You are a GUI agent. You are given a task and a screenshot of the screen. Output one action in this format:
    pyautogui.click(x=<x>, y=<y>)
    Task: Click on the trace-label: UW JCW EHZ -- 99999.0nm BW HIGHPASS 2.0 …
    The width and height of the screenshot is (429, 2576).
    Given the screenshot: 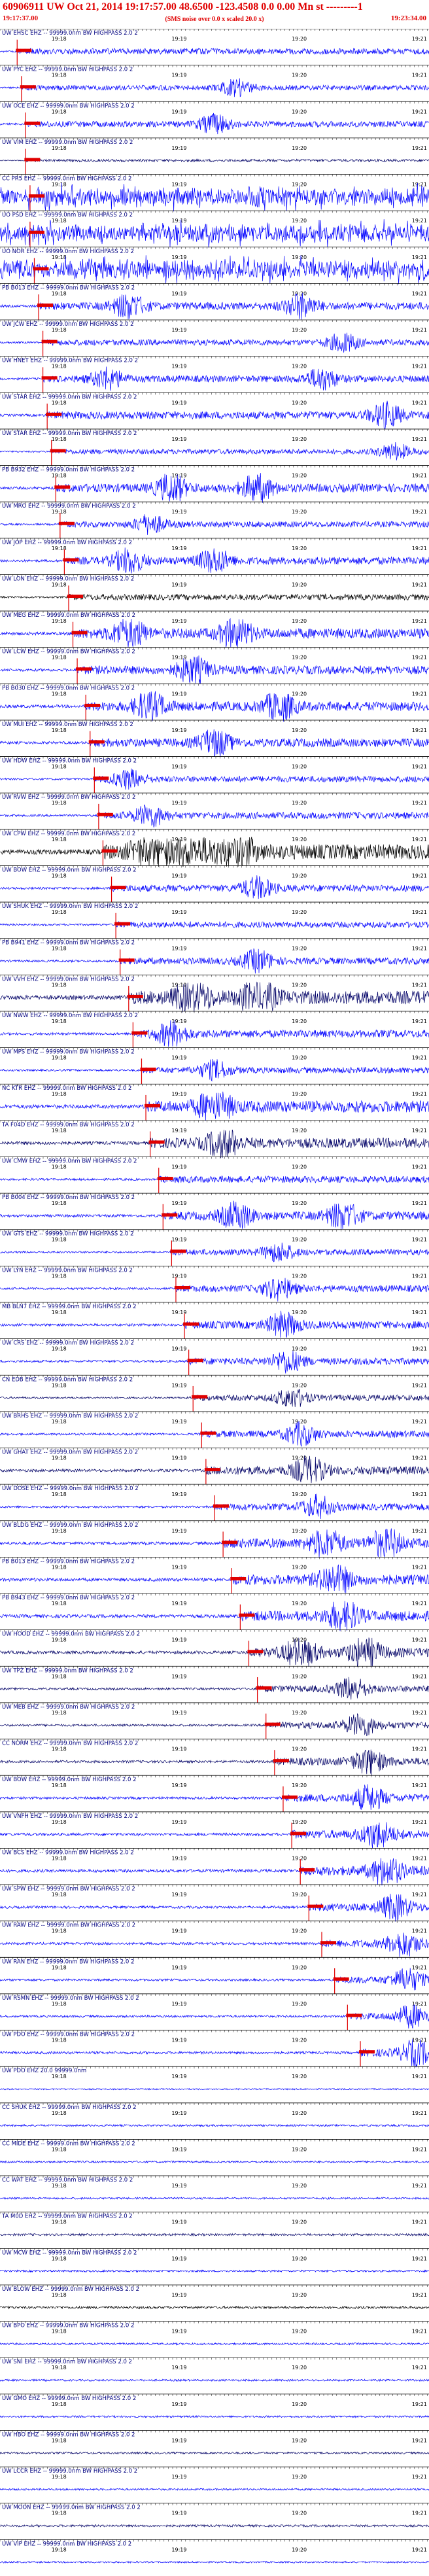 What is the action you would take?
    pyautogui.click(x=68, y=324)
    